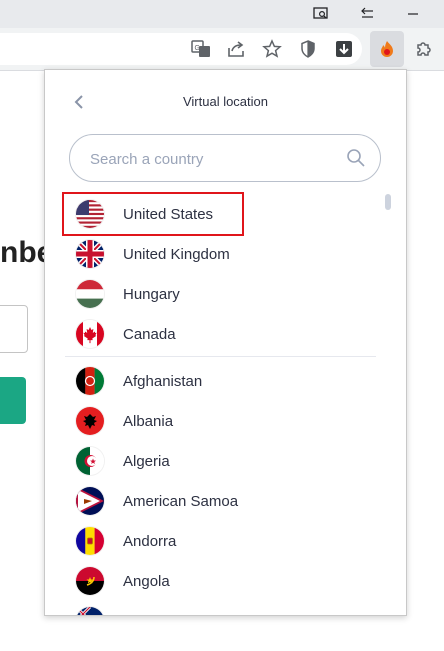 This screenshot has width=444, height=651. I want to click on country-row-angola: Angola, so click(225, 581).